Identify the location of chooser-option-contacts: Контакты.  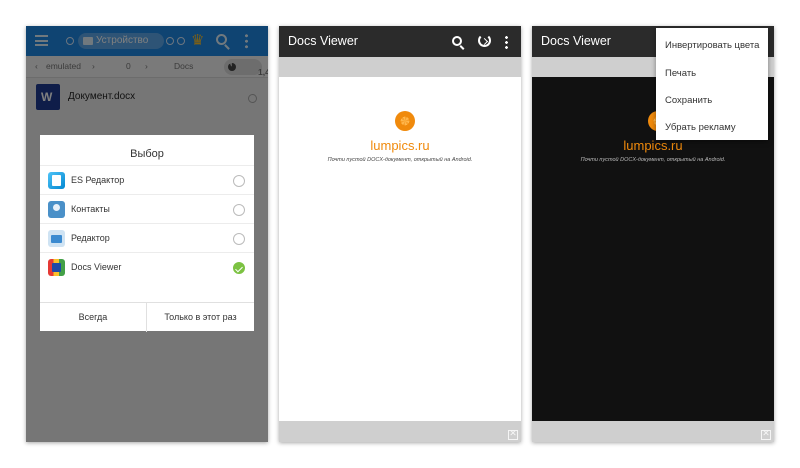
(147, 208).